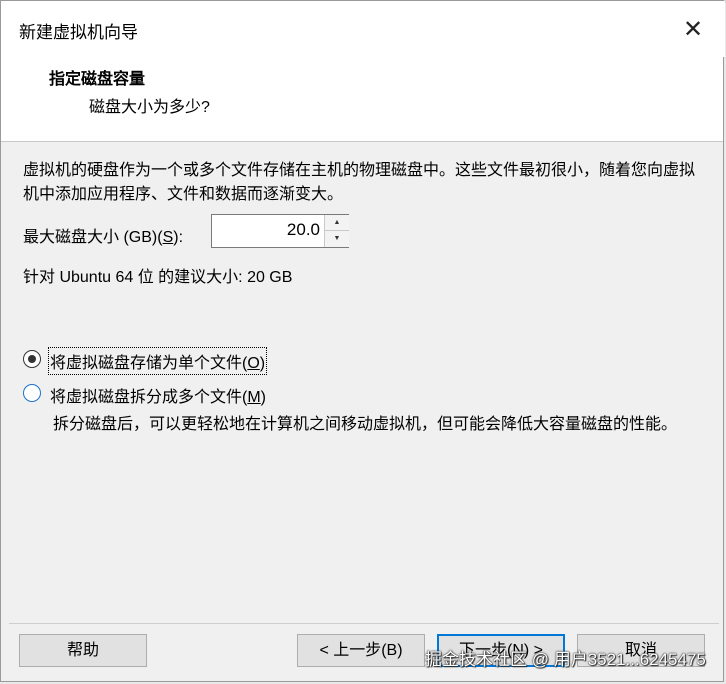 This screenshot has width=726, height=684. I want to click on max-disk-size-label: 最大磁盘大小 (GB)(S):, so click(103, 235).